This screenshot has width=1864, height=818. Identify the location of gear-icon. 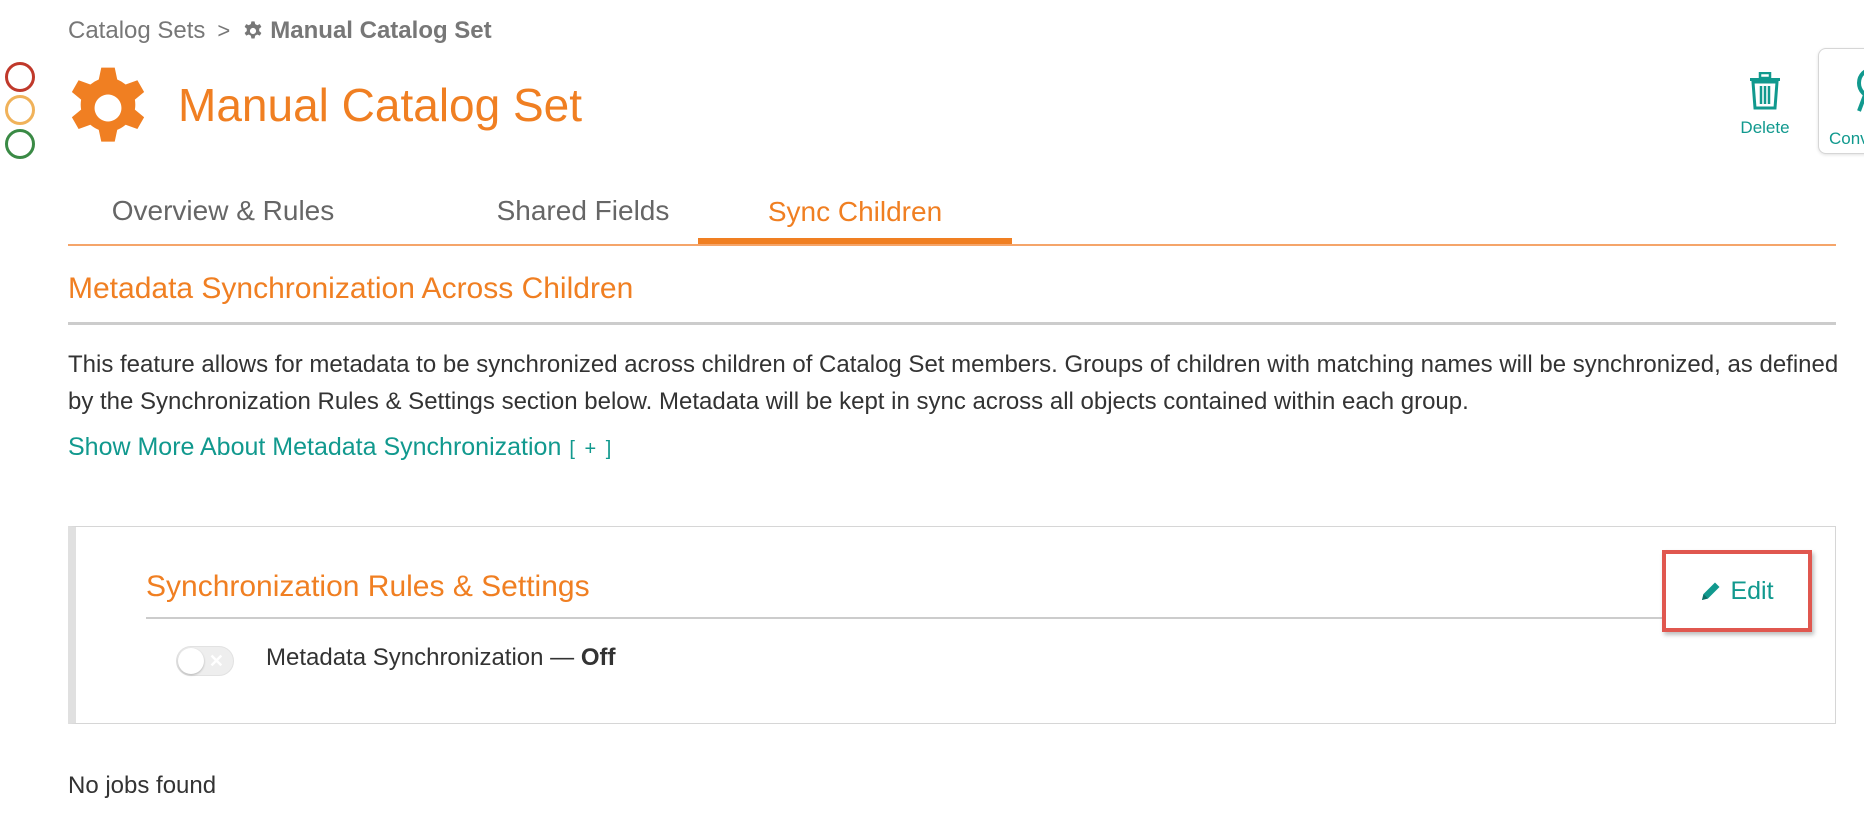
(253, 30).